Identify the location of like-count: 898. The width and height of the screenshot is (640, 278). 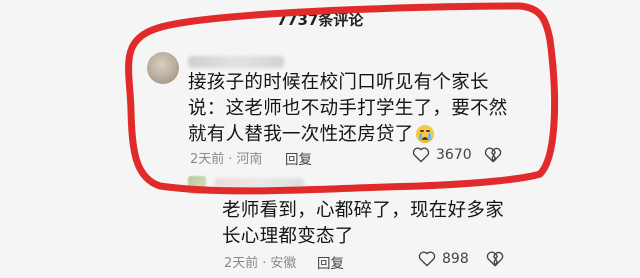
(455, 258).